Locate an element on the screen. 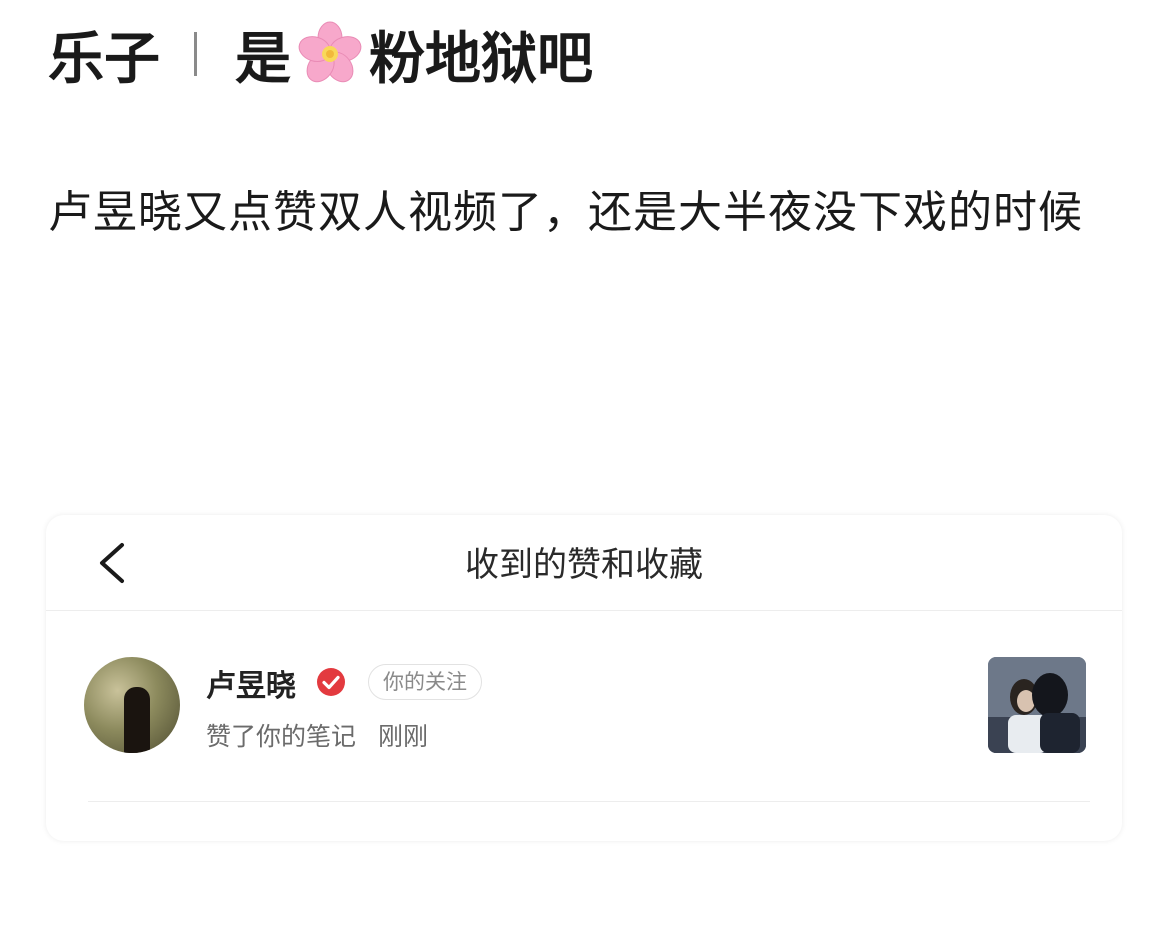 This screenshot has width=1170, height=944. timestamp: 刚刚 is located at coordinates (403, 736).